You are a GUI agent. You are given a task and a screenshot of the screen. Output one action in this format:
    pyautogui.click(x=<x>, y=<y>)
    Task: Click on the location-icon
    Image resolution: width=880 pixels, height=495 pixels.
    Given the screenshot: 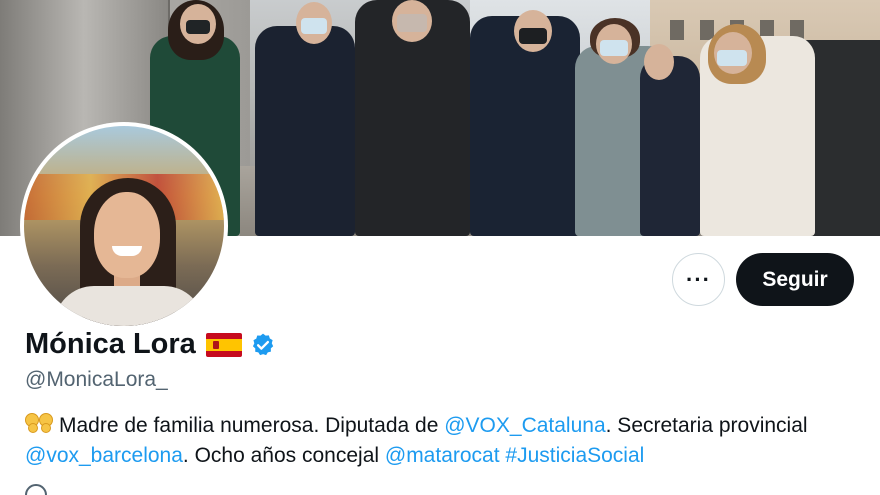 What is the action you would take?
    pyautogui.click(x=36, y=489)
    